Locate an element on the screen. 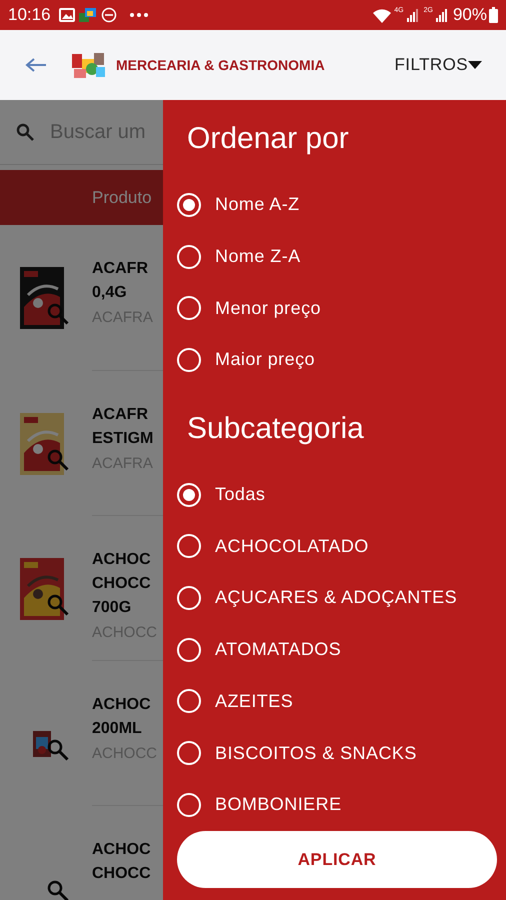 The height and width of the screenshot is (900, 506). search-icon is located at coordinates (25, 132).